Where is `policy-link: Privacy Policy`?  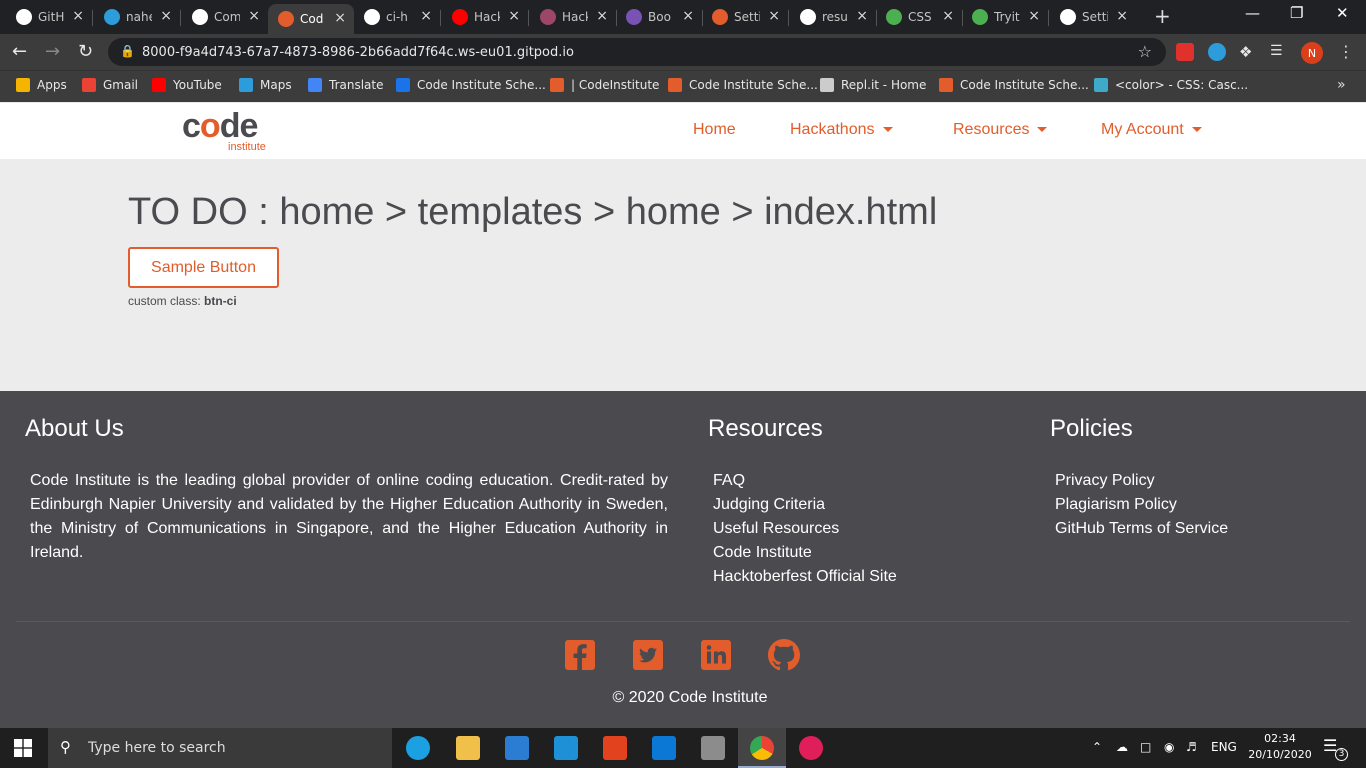
policy-link: Privacy Policy is located at coordinates (1141, 481).